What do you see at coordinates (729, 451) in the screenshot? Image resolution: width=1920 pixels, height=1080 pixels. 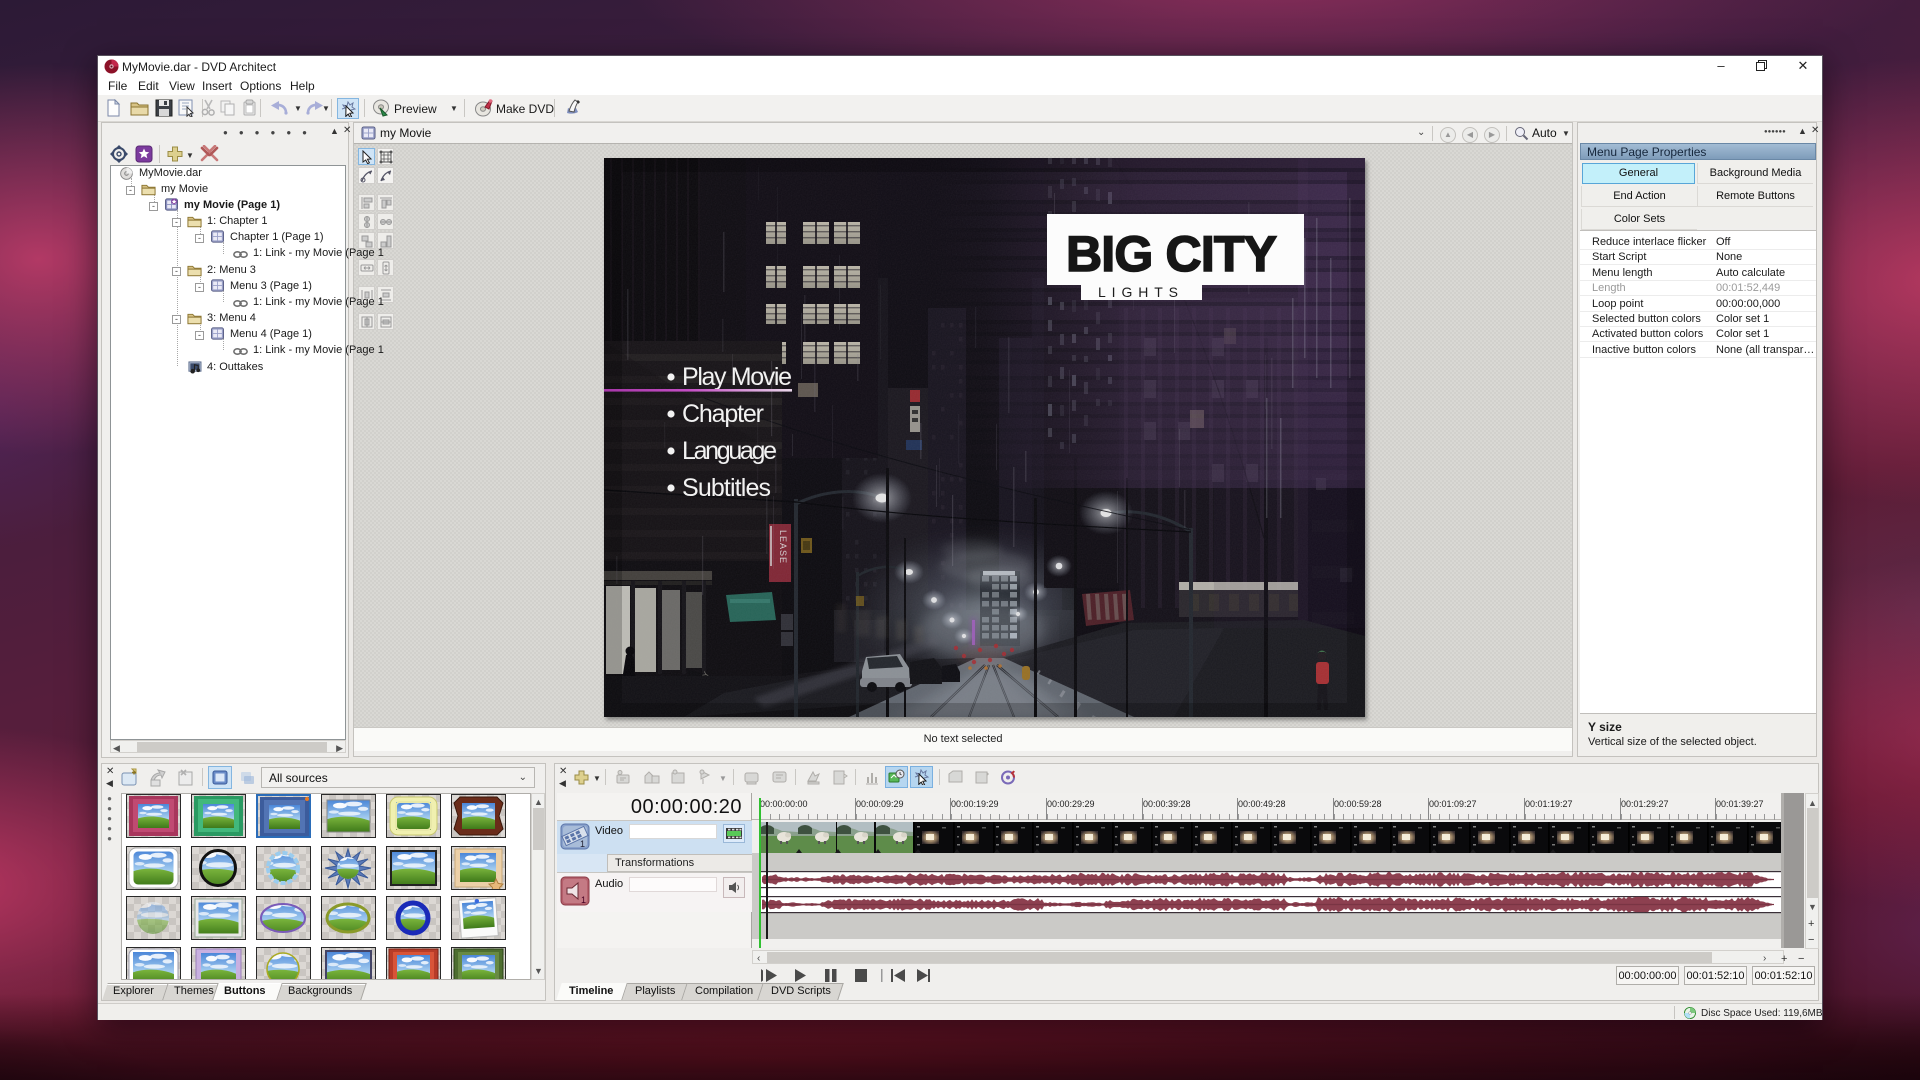 I see `svg-text: Language` at bounding box center [729, 451].